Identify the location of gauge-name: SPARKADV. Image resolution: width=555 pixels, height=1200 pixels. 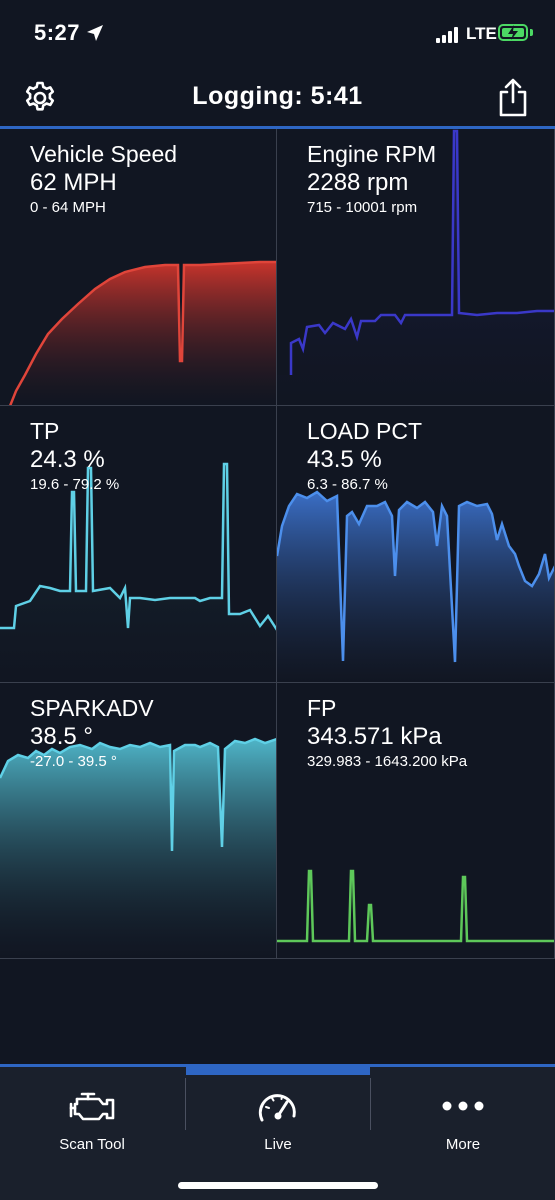
(92, 708).